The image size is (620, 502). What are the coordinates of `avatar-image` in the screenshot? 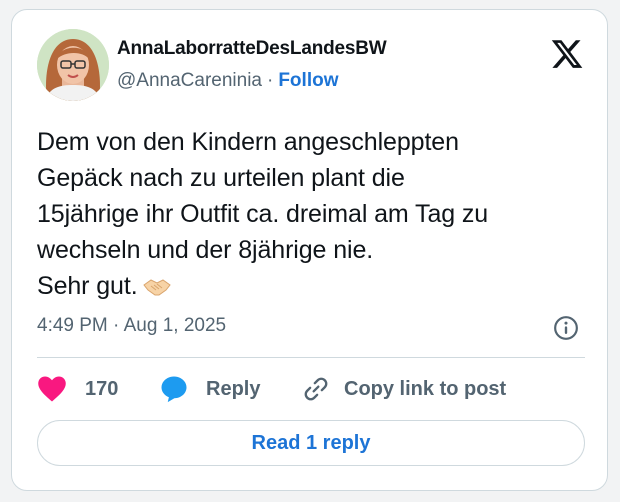 It's located at (73, 65).